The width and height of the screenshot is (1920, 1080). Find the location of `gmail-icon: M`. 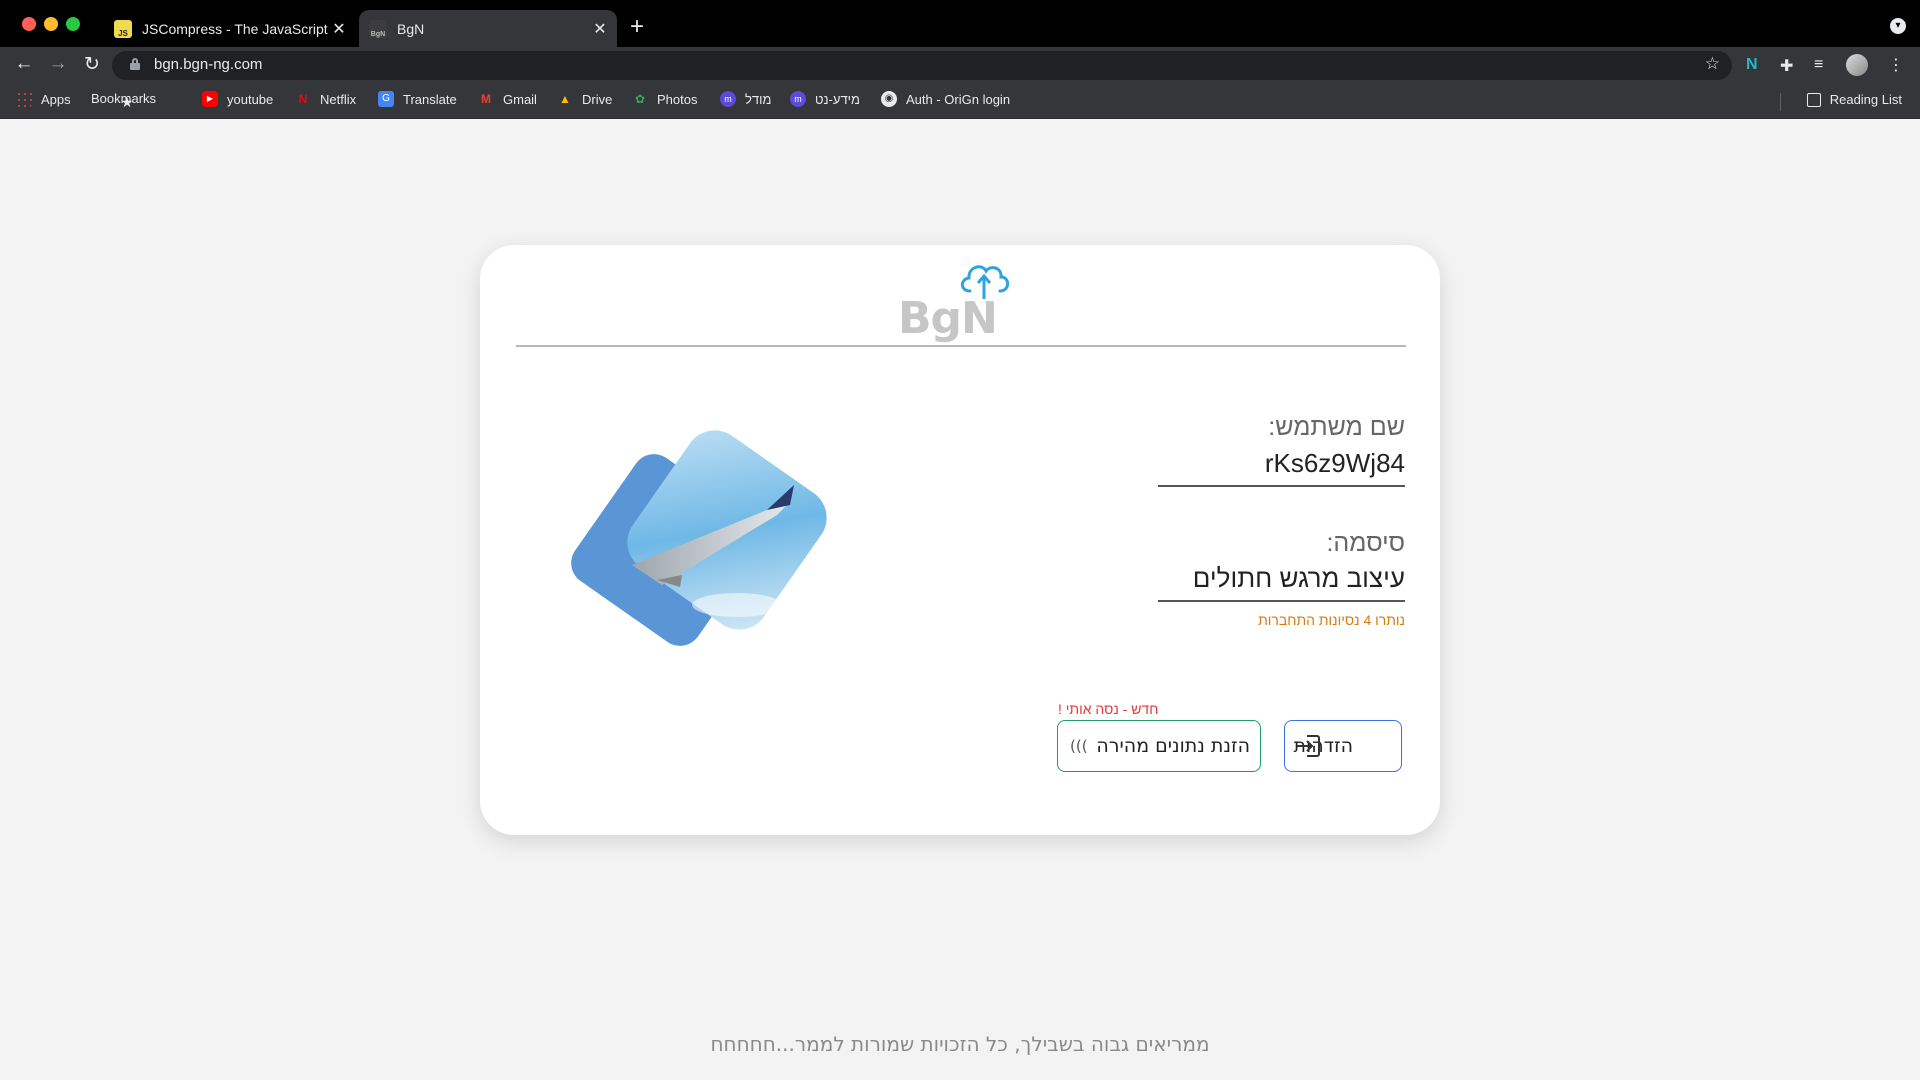

gmail-icon: M is located at coordinates (486, 99).